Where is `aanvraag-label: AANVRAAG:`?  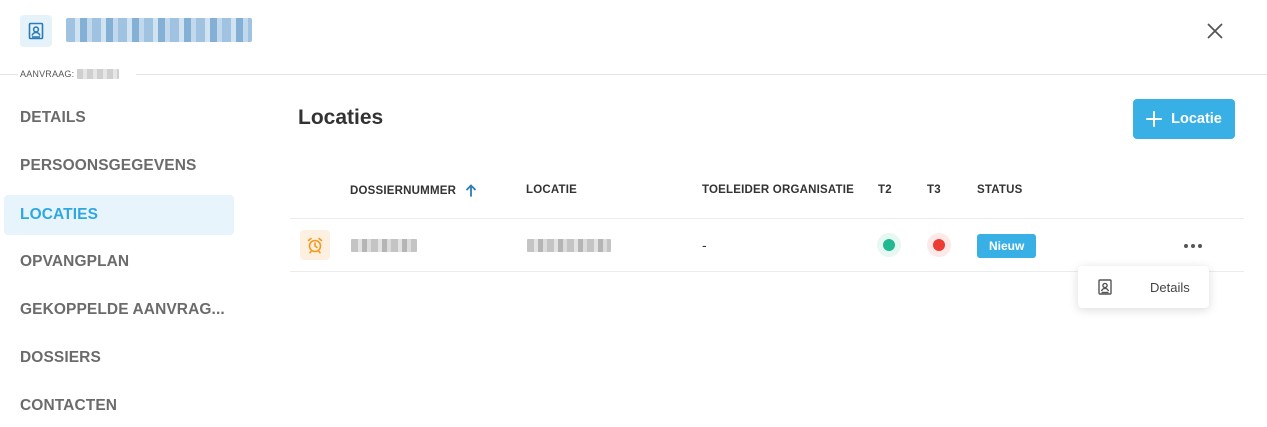 aanvraag-label: AANVRAAG: is located at coordinates (74, 74).